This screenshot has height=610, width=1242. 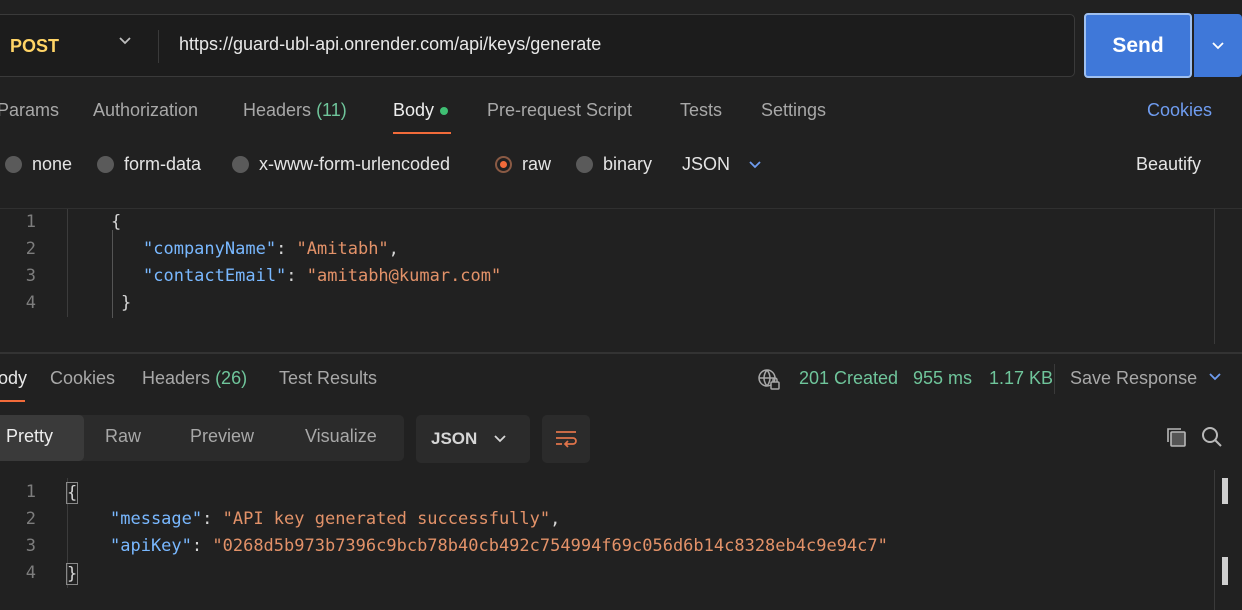 What do you see at coordinates (537, 164) in the screenshot?
I see `radio-raw-label: raw` at bounding box center [537, 164].